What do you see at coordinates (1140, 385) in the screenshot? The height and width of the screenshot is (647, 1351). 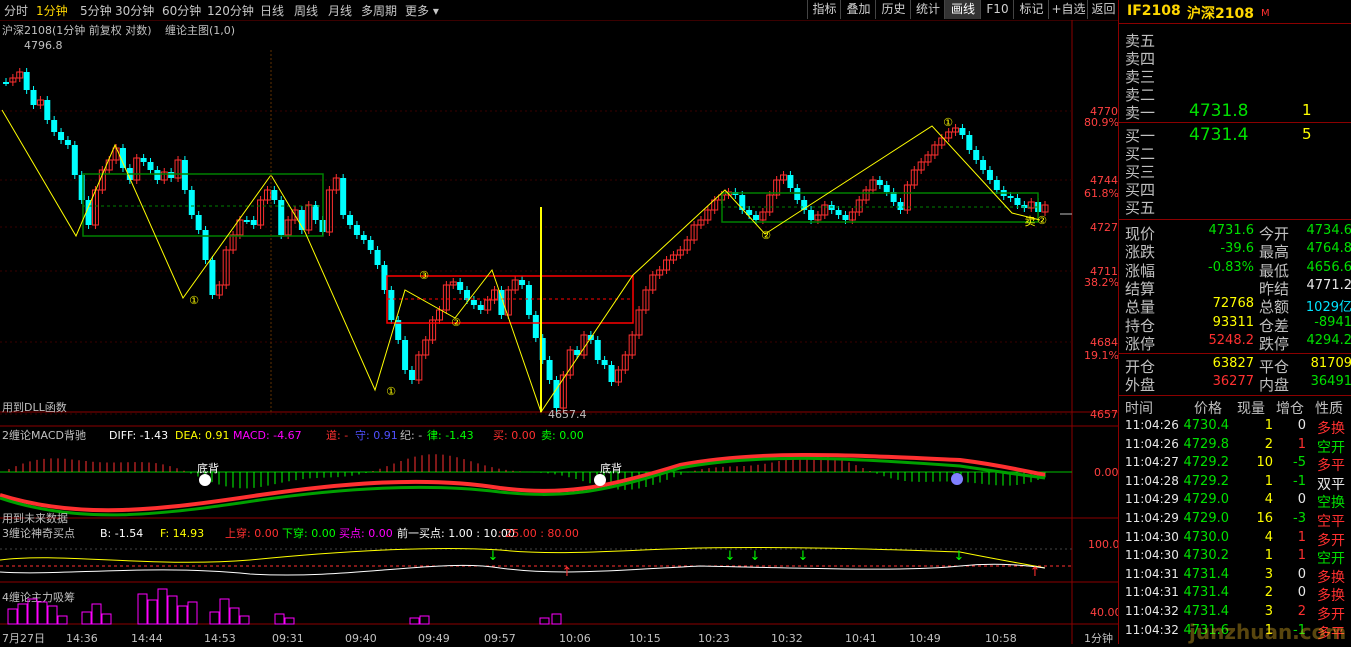 I see `stat-label: 外盘` at bounding box center [1140, 385].